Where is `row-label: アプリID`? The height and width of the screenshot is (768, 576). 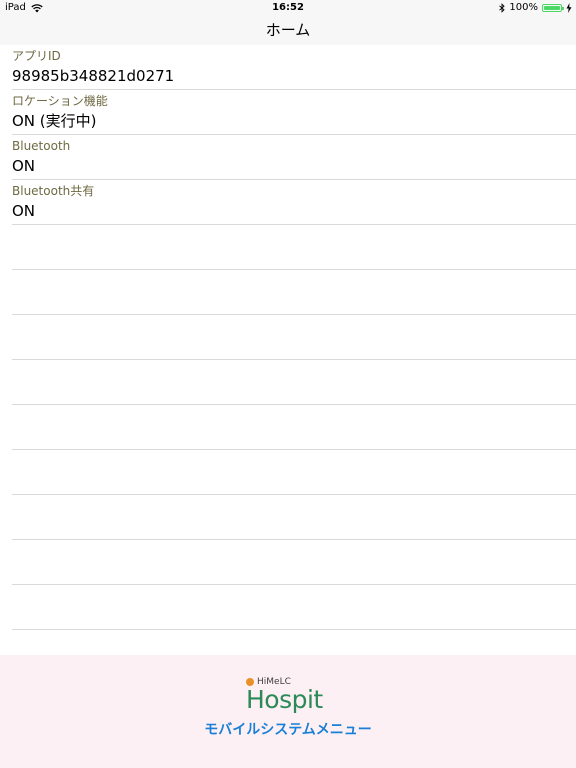 row-label: アプリID is located at coordinates (36, 56).